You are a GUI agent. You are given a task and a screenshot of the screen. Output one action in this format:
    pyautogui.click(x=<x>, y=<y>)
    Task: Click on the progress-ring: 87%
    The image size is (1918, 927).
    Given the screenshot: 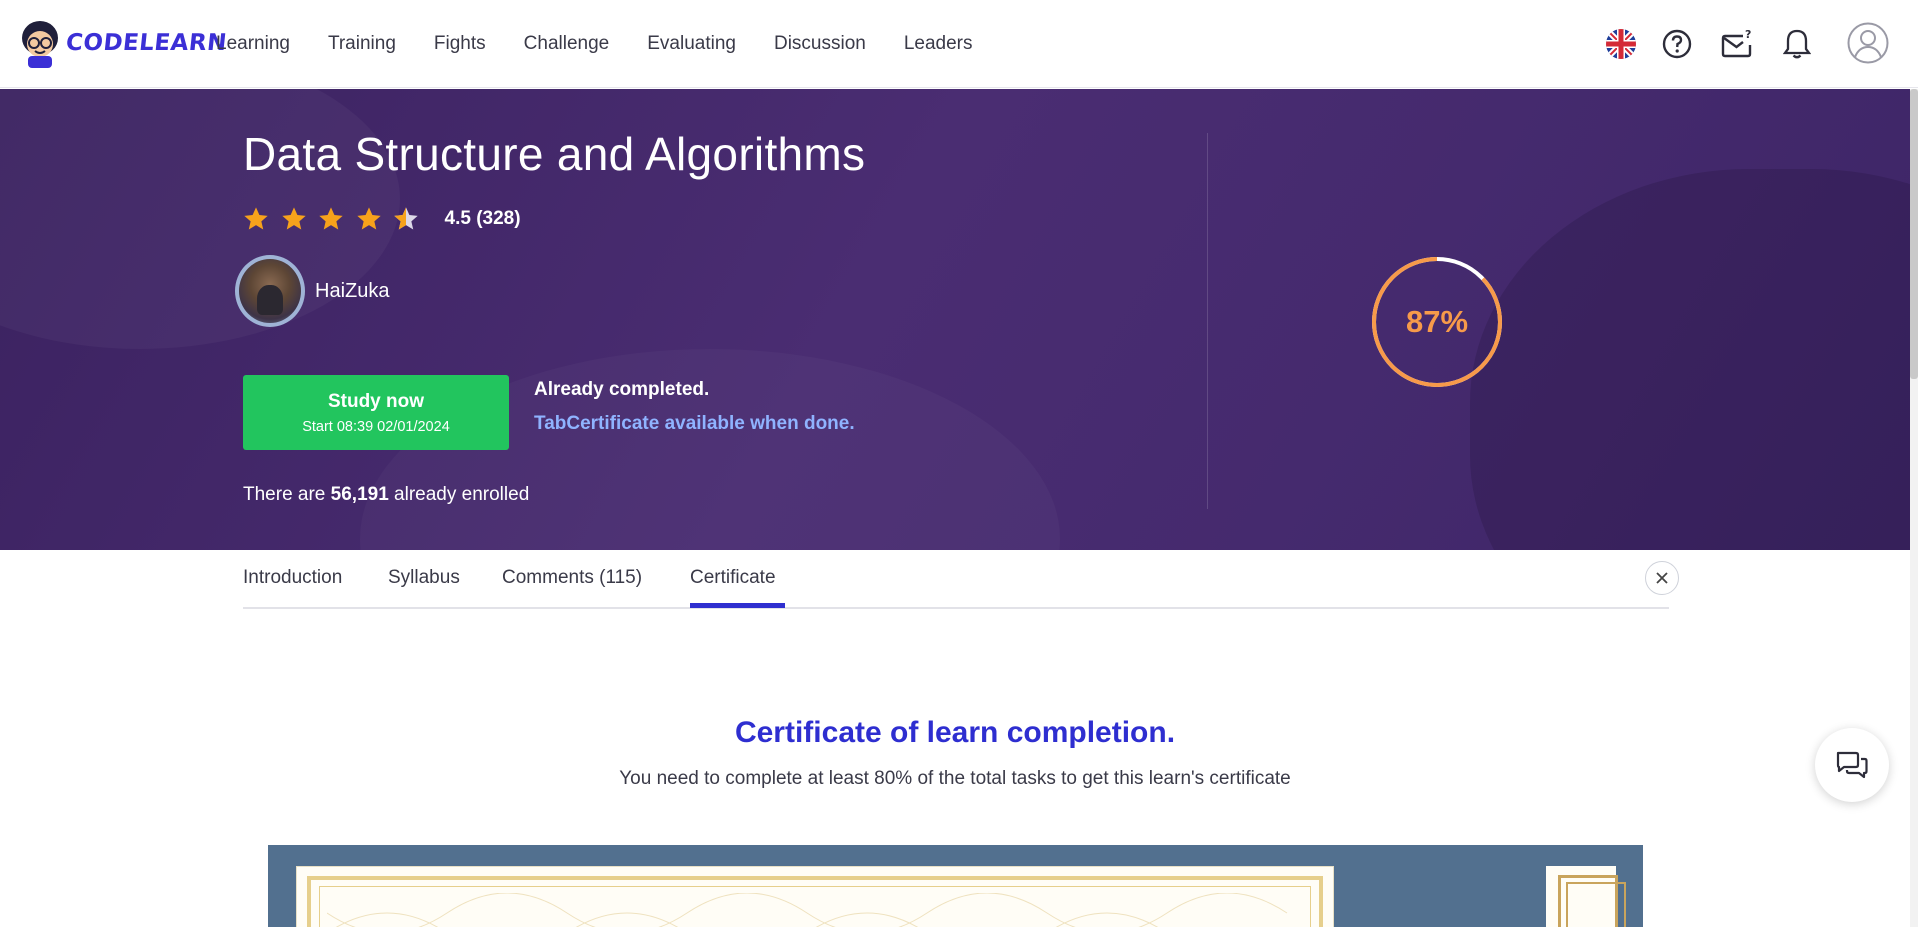 What is the action you would take?
    pyautogui.click(x=1437, y=322)
    